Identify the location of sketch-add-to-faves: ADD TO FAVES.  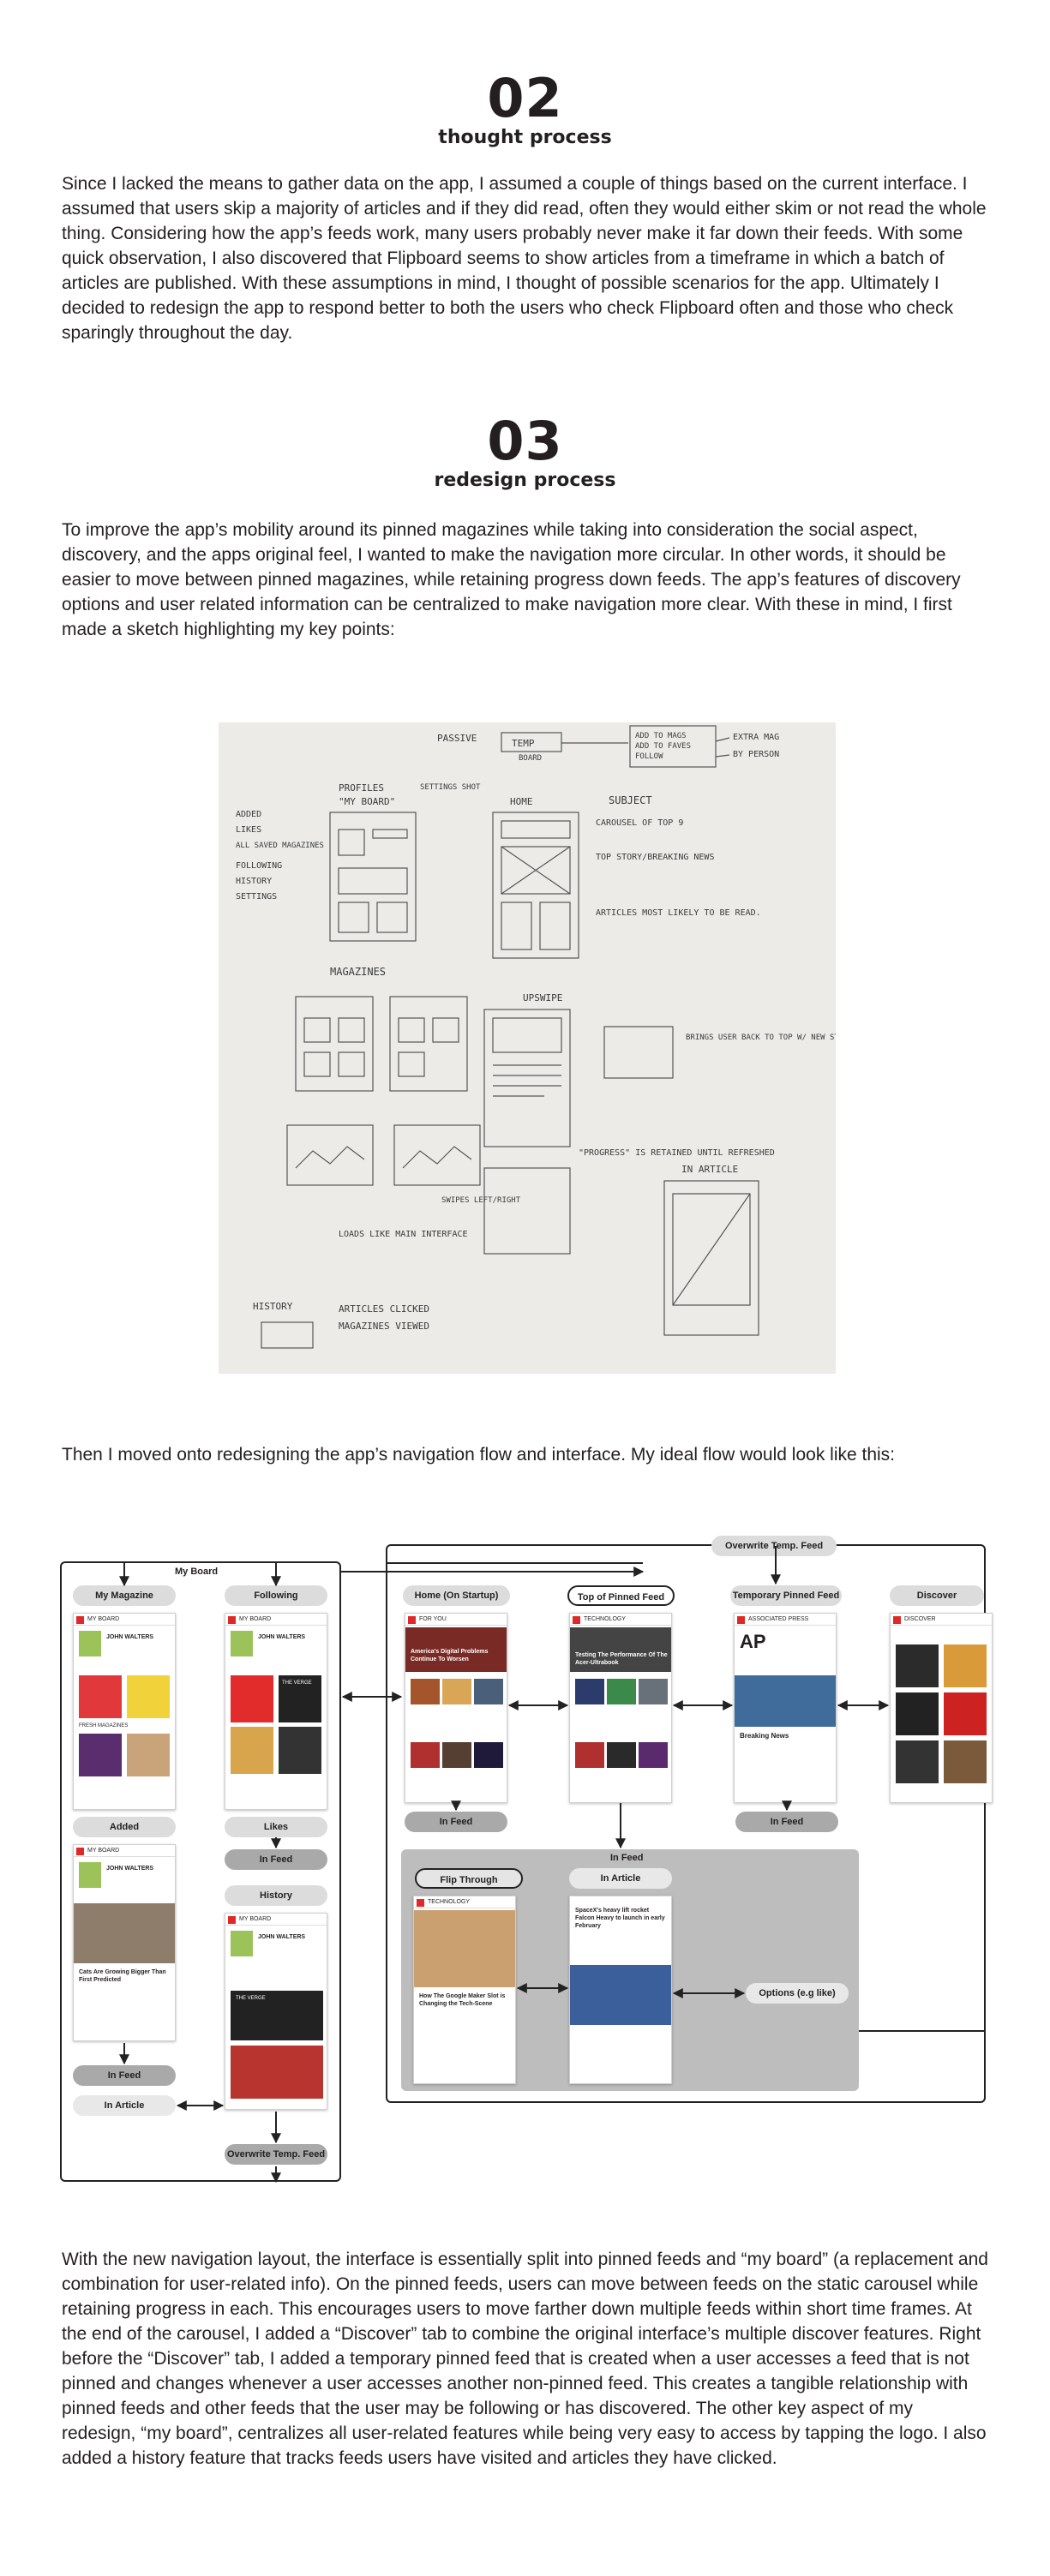
(663, 746).